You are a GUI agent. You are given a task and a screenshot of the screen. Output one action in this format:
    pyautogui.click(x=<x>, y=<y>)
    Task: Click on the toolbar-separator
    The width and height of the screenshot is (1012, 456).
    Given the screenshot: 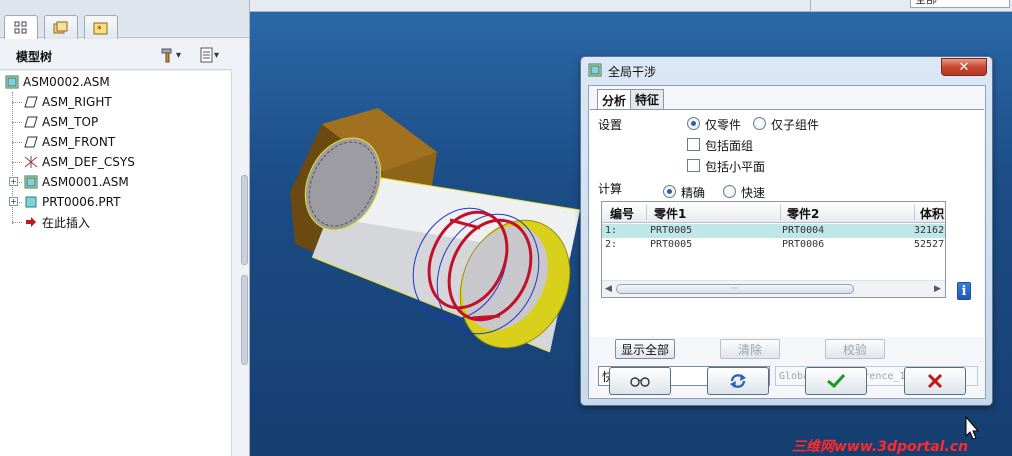 What is the action you would take?
    pyautogui.click(x=810, y=6)
    